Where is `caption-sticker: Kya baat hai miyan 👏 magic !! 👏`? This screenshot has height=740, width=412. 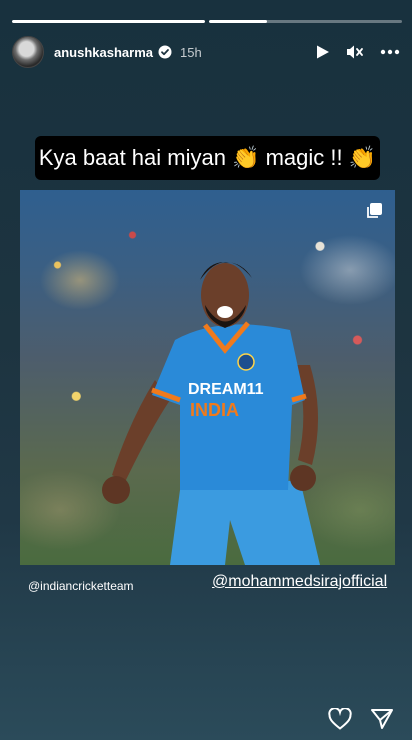 caption-sticker: Kya baat hai miyan 👏 magic !! 👏 is located at coordinates (207, 158).